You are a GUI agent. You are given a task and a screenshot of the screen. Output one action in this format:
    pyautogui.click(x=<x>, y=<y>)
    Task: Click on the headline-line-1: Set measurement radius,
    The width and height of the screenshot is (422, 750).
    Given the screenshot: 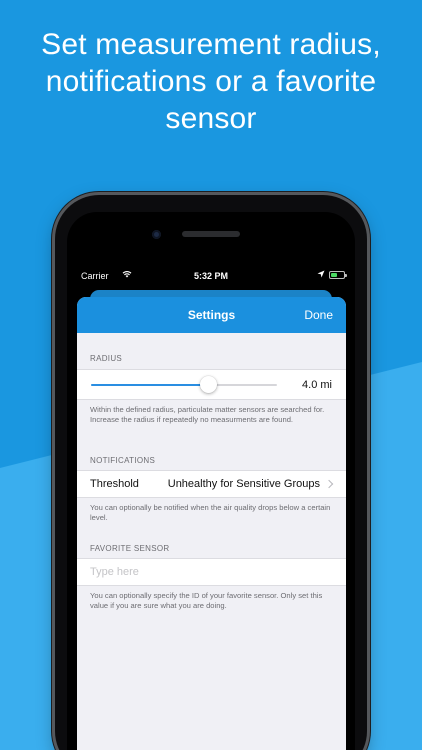 What is the action you would take?
    pyautogui.click(x=211, y=44)
    